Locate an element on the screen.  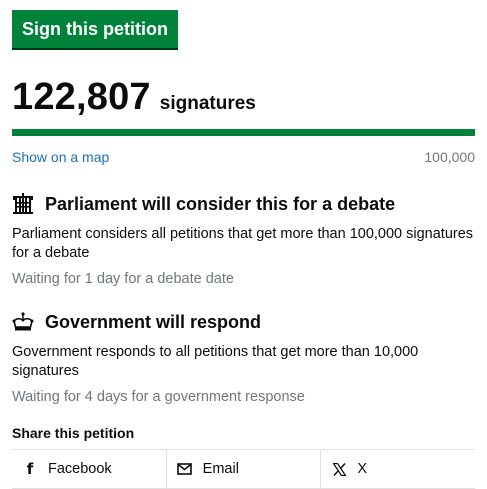
crown-icon is located at coordinates (23, 322).